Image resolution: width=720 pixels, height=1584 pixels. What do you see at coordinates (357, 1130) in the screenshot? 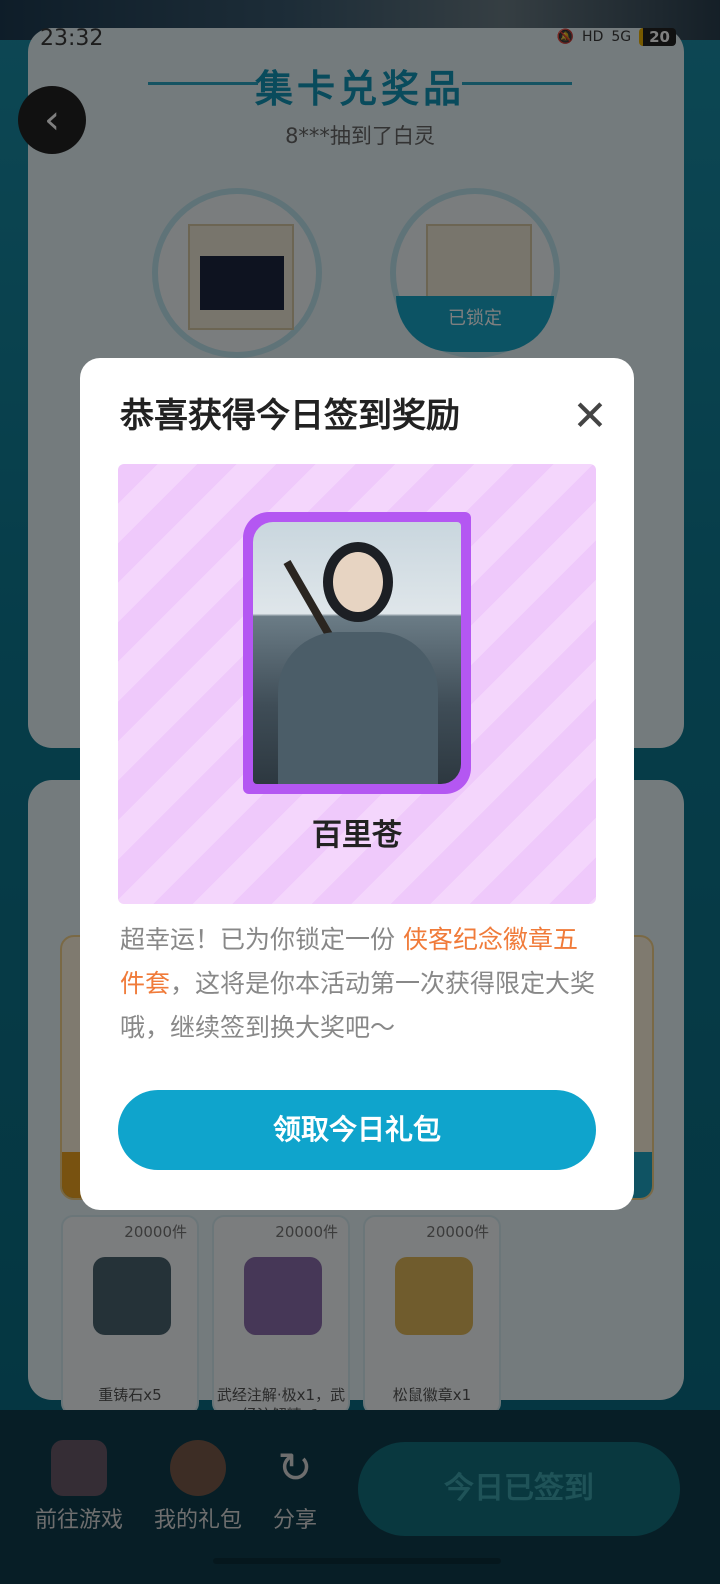
I see `claim-gift-button: 领取今日礼包` at bounding box center [357, 1130].